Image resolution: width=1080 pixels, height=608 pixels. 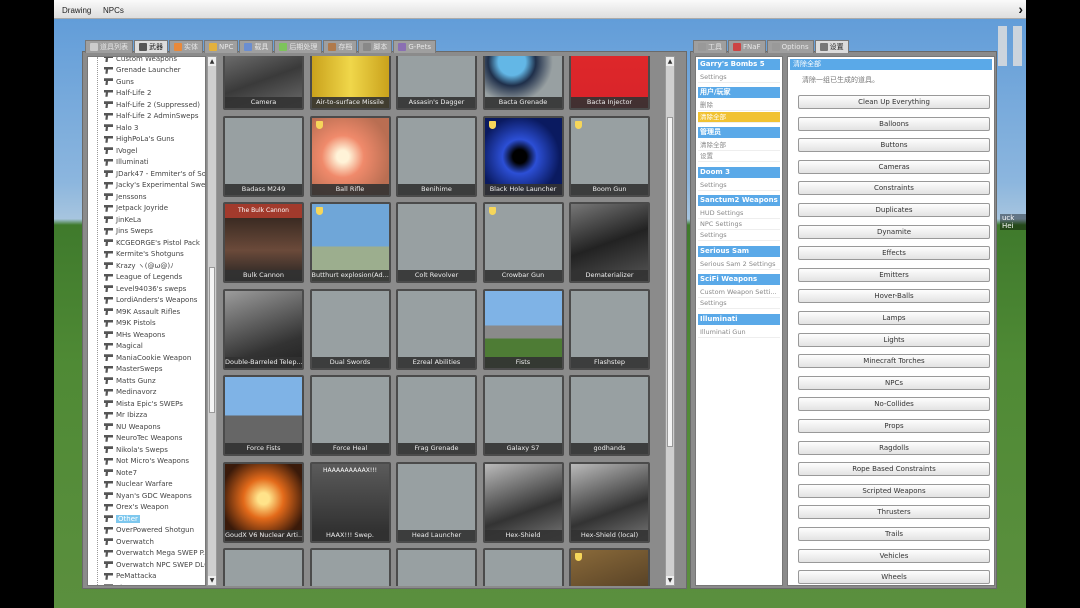 I want to click on category-item: League of Legends, so click(x=143, y=278).